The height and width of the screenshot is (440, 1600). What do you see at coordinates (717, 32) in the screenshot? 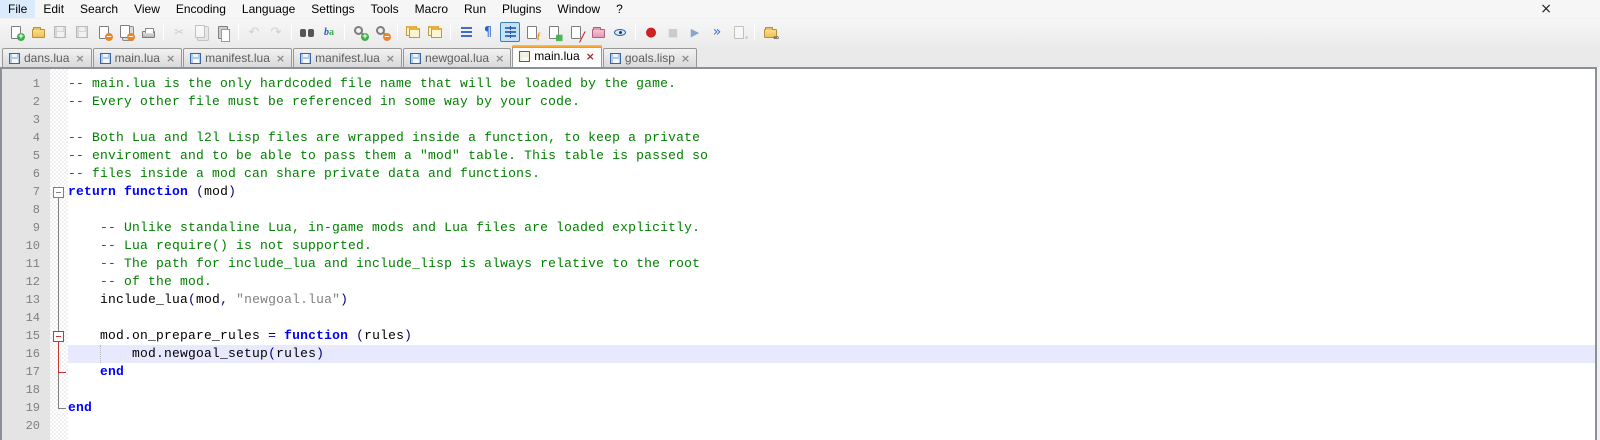
I see `macro-run-multiple-icon: »` at bounding box center [717, 32].